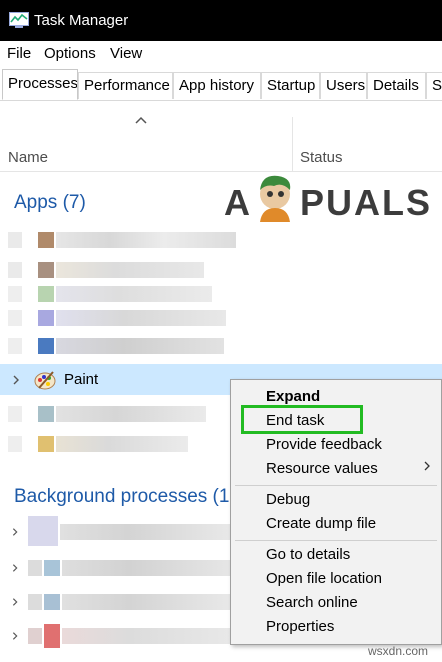  What do you see at coordinates (324, 578) in the screenshot?
I see `menu-item-open-file-location: Open file location` at bounding box center [324, 578].